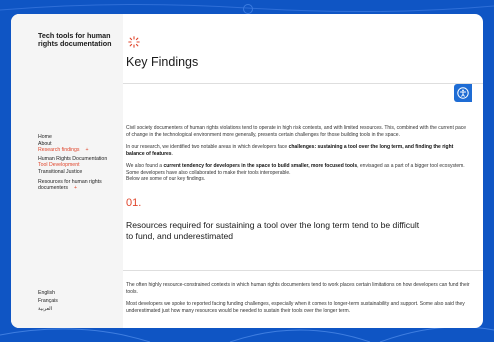  What do you see at coordinates (80, 172) in the screenshot?
I see `nav-transitional-justice: Transitional Justice` at bounding box center [80, 172].